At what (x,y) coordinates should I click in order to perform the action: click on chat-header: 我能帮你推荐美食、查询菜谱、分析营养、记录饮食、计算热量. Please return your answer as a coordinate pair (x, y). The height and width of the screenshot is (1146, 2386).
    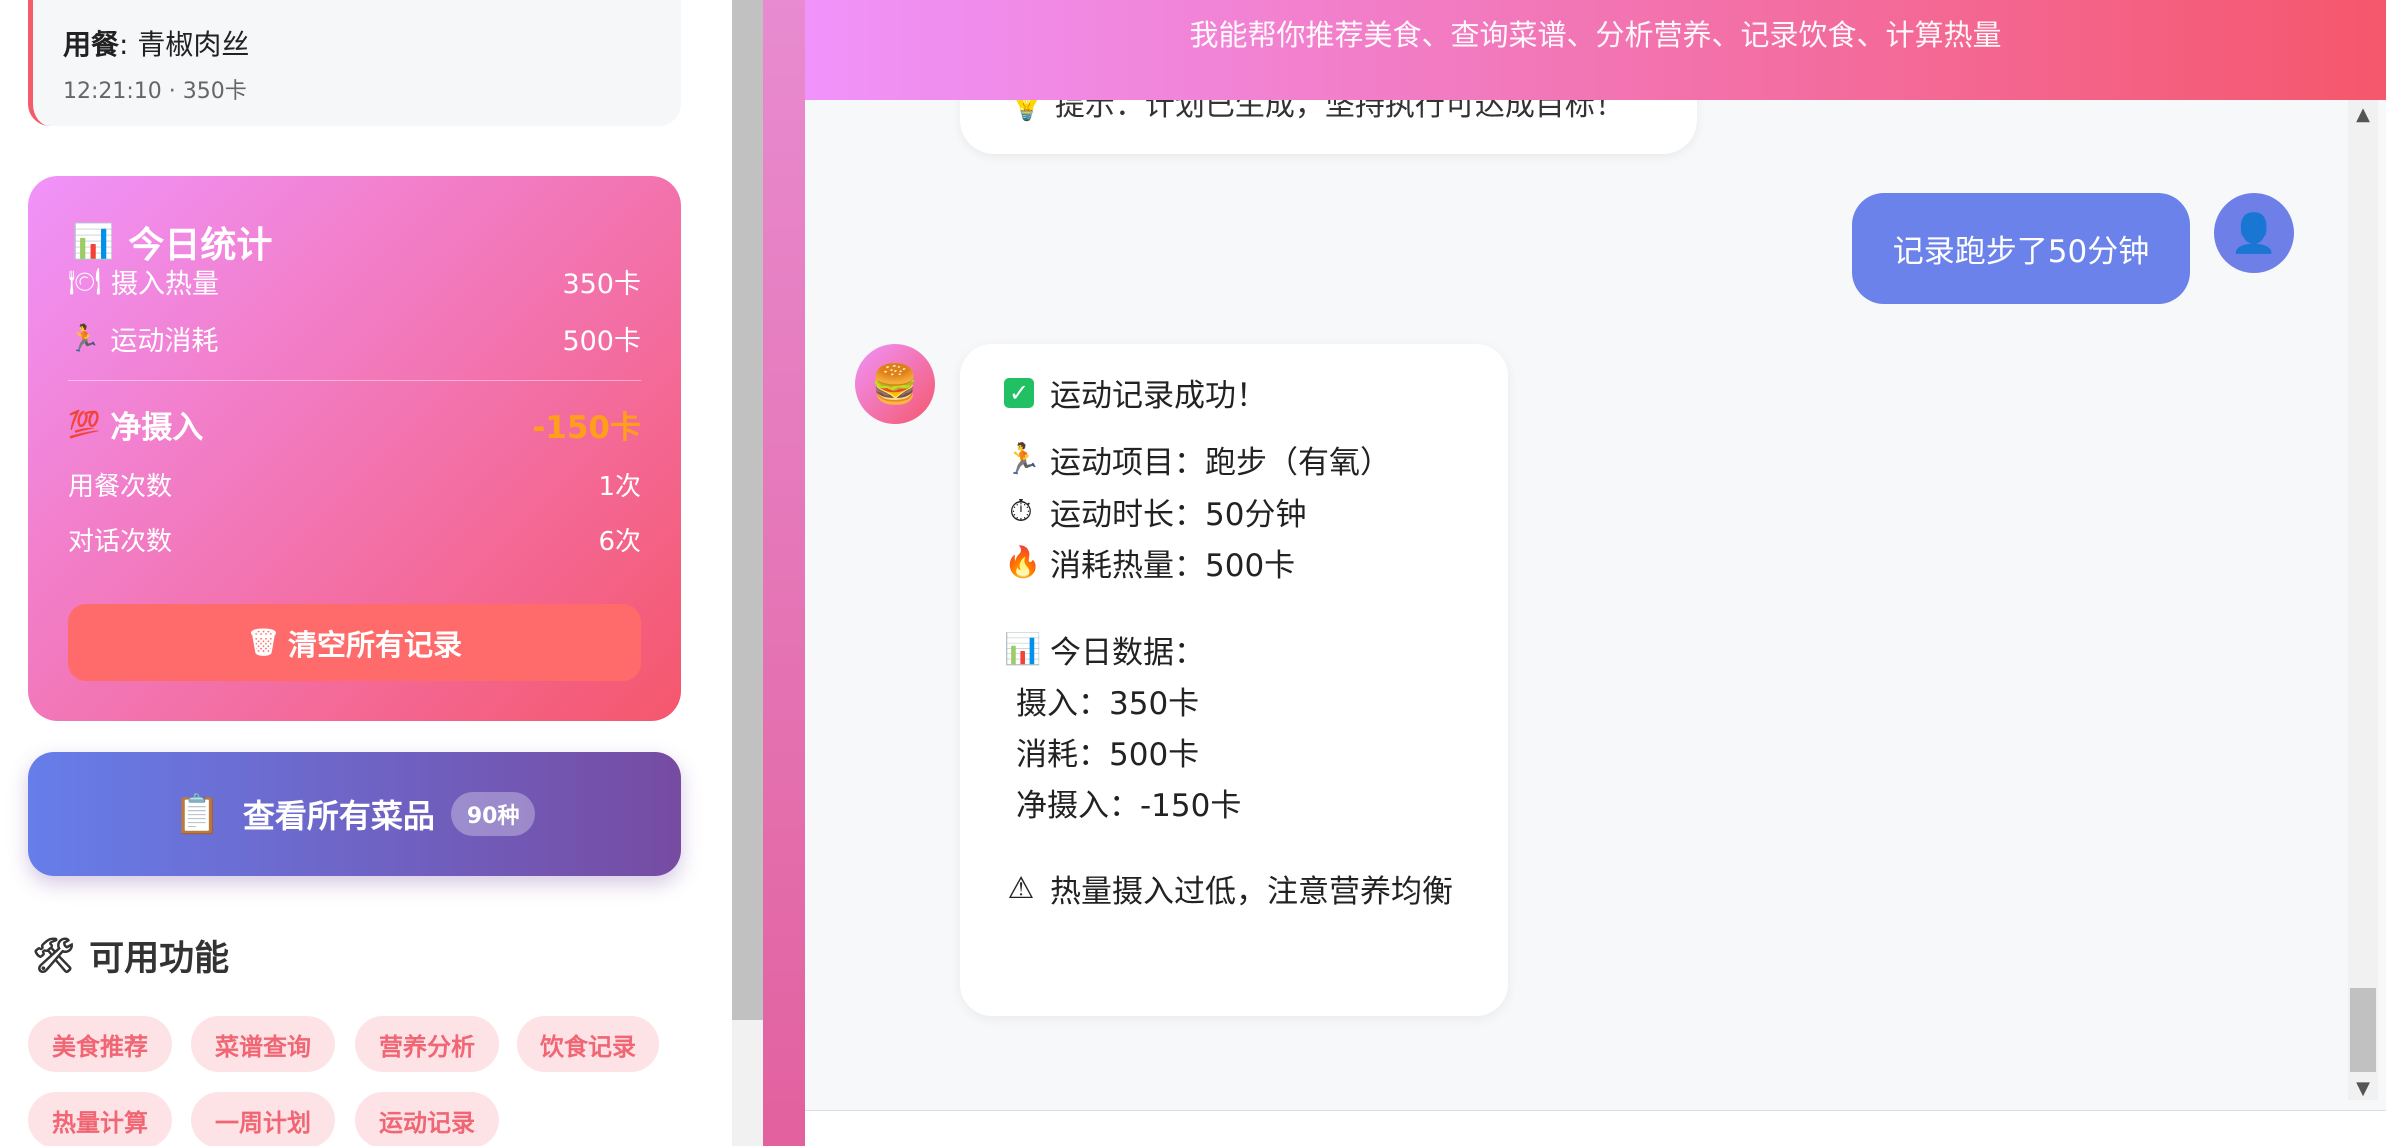
    Looking at the image, I should click on (1595, 50).